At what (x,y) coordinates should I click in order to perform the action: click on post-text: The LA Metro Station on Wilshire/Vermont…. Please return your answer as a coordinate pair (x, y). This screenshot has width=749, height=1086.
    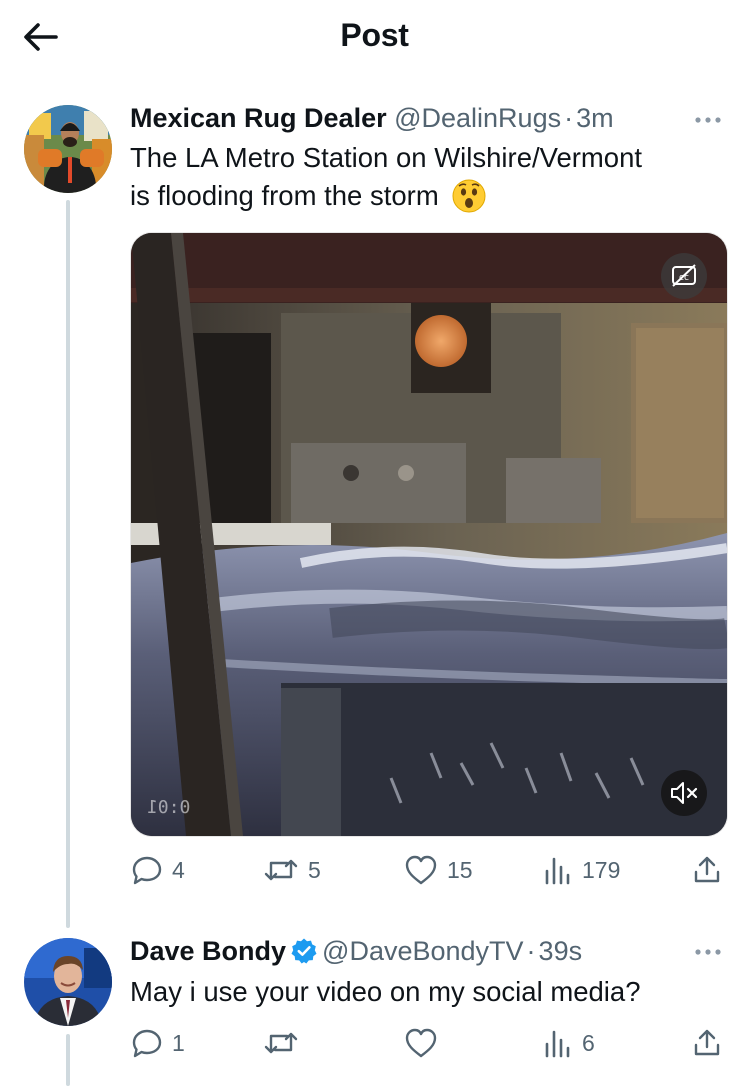
    Looking at the image, I should click on (386, 177).